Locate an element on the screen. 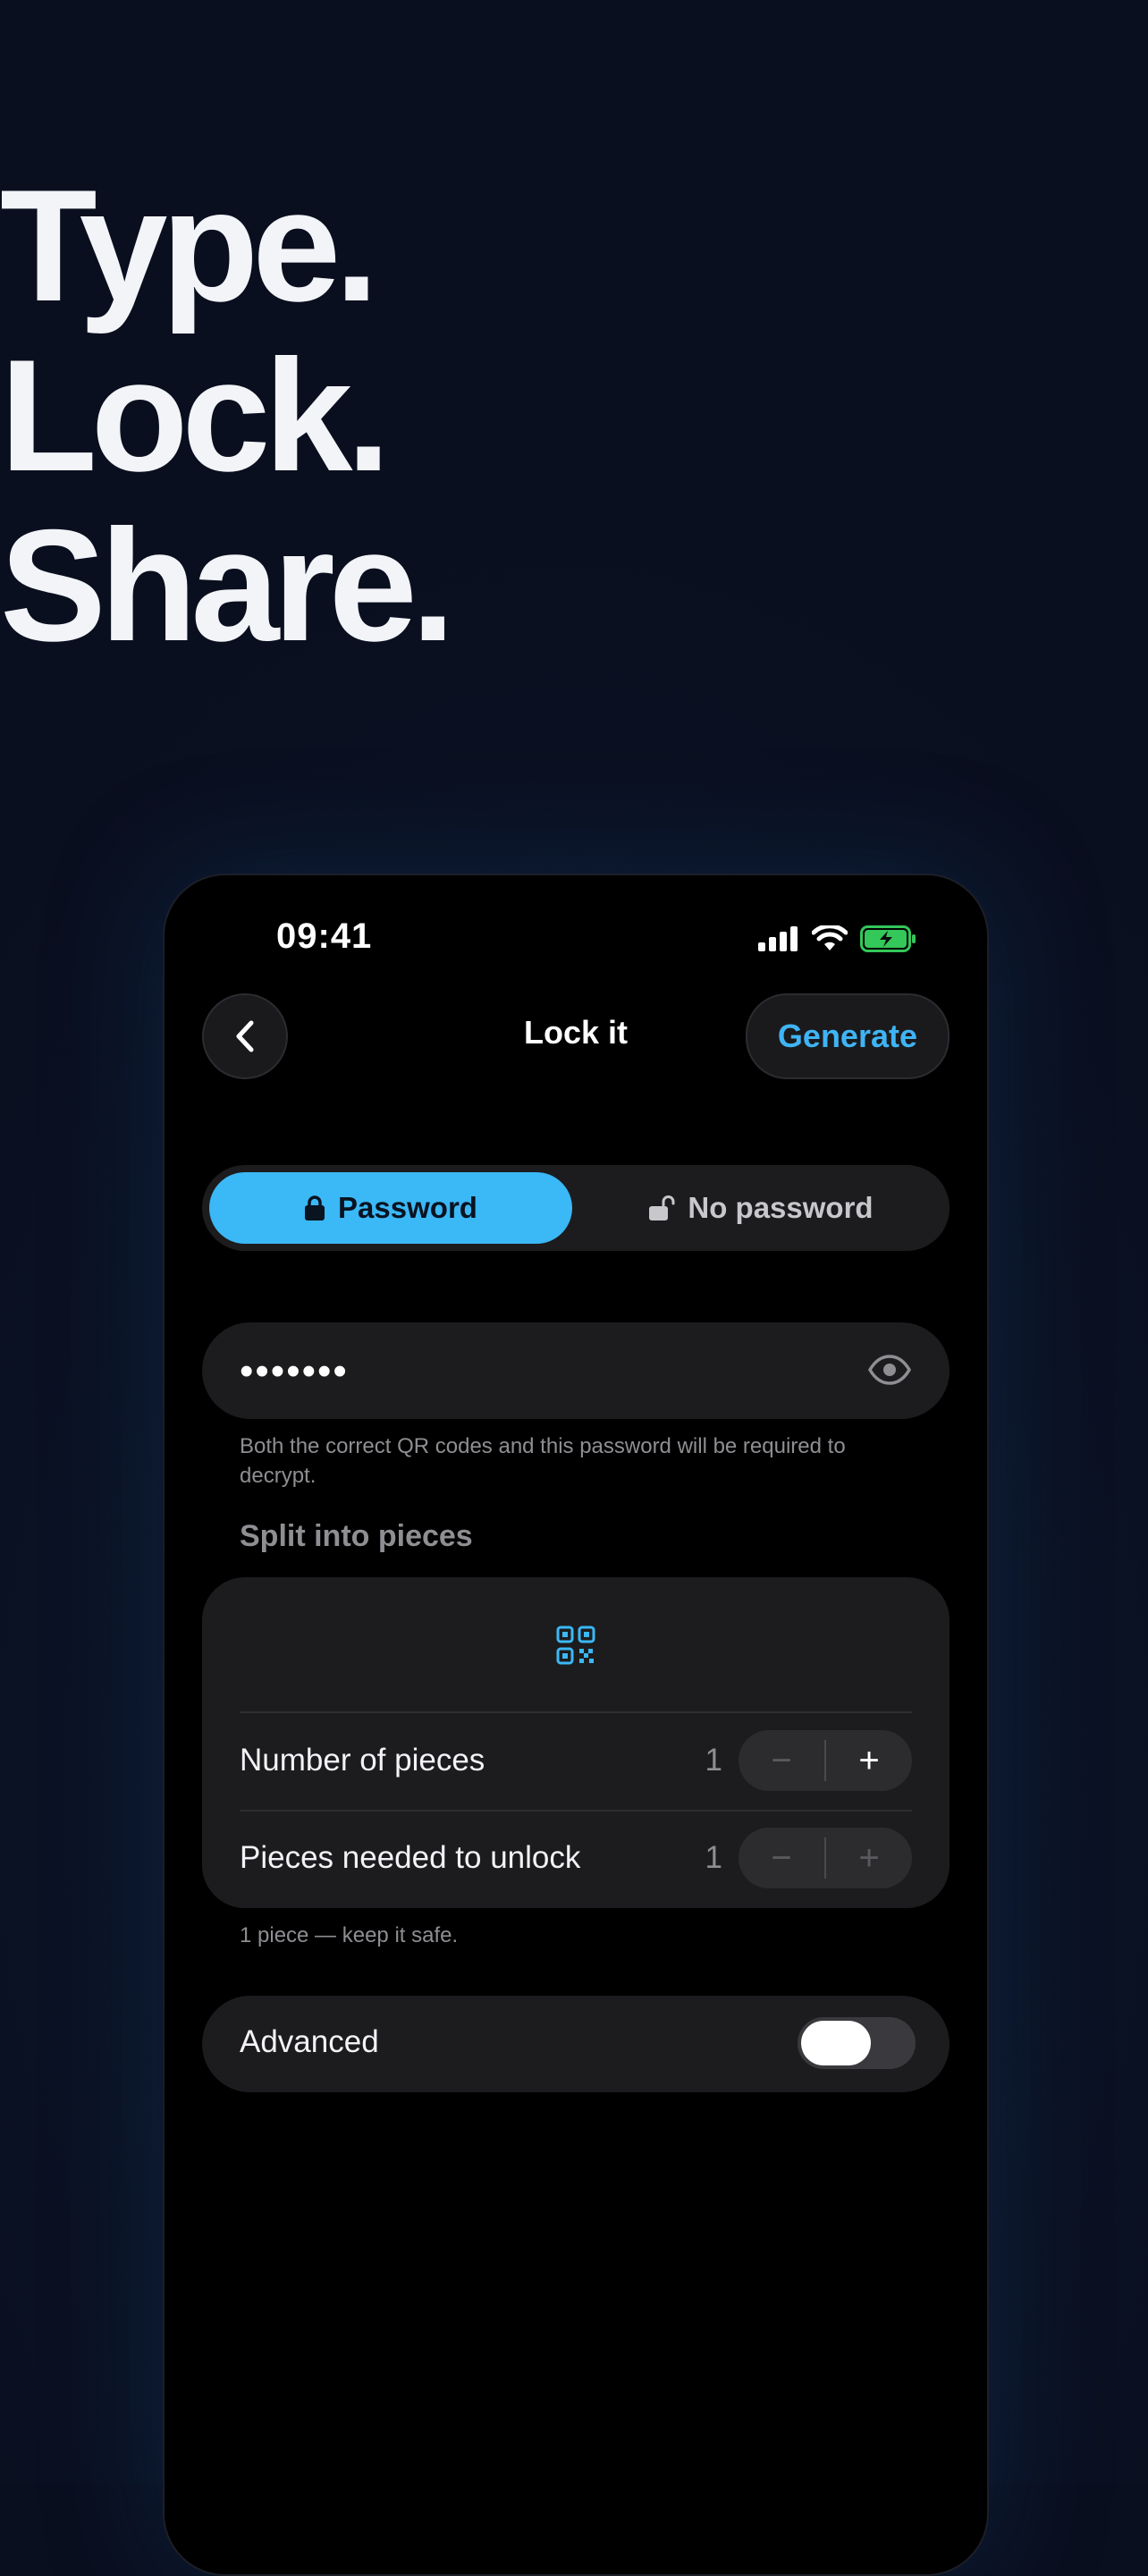  advanced-row: Advanced is located at coordinates (576, 2044).